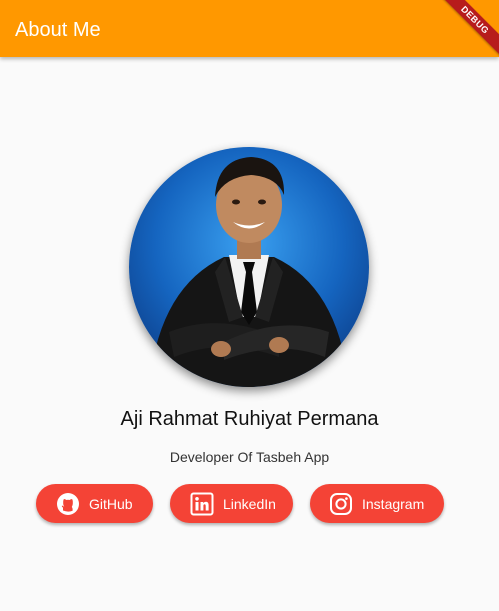  What do you see at coordinates (249, 28) in the screenshot?
I see `app-bar: About Me` at bounding box center [249, 28].